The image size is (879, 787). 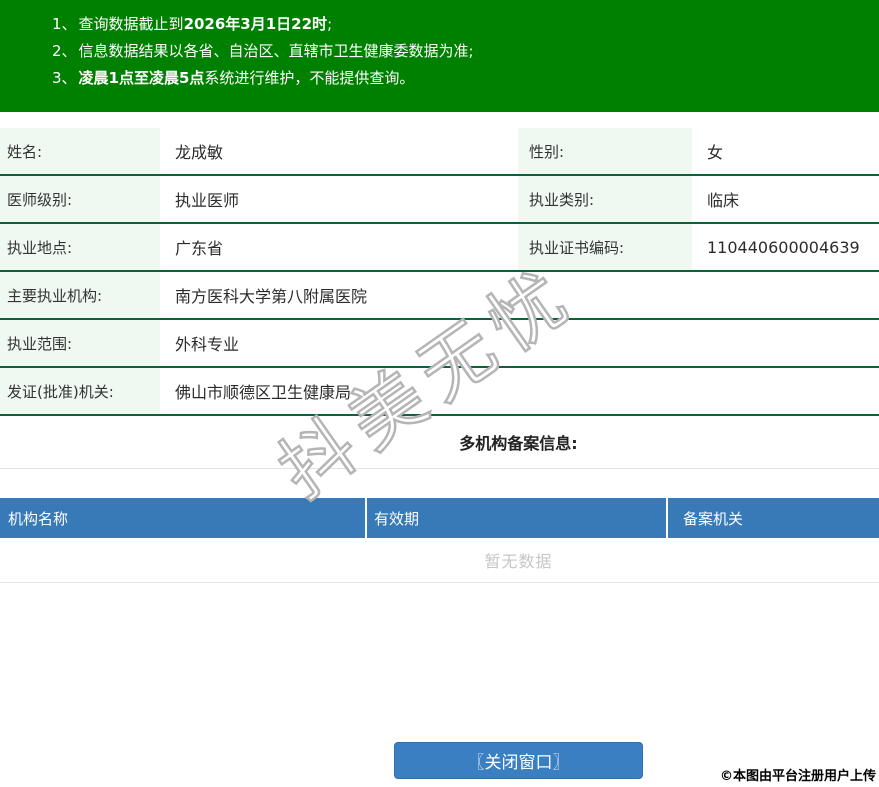 I want to click on filing-table-header: 机构名称 有效期 备案机关, so click(x=439, y=518).